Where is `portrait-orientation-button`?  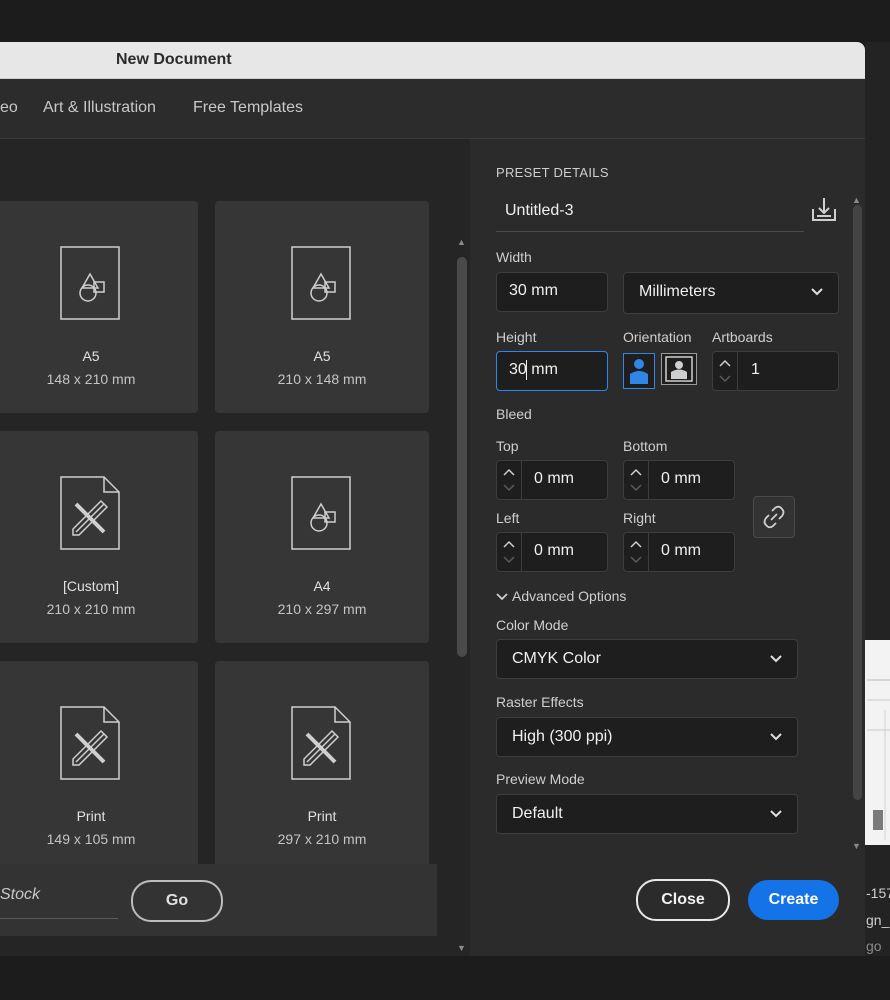 portrait-orientation-button is located at coordinates (639, 371).